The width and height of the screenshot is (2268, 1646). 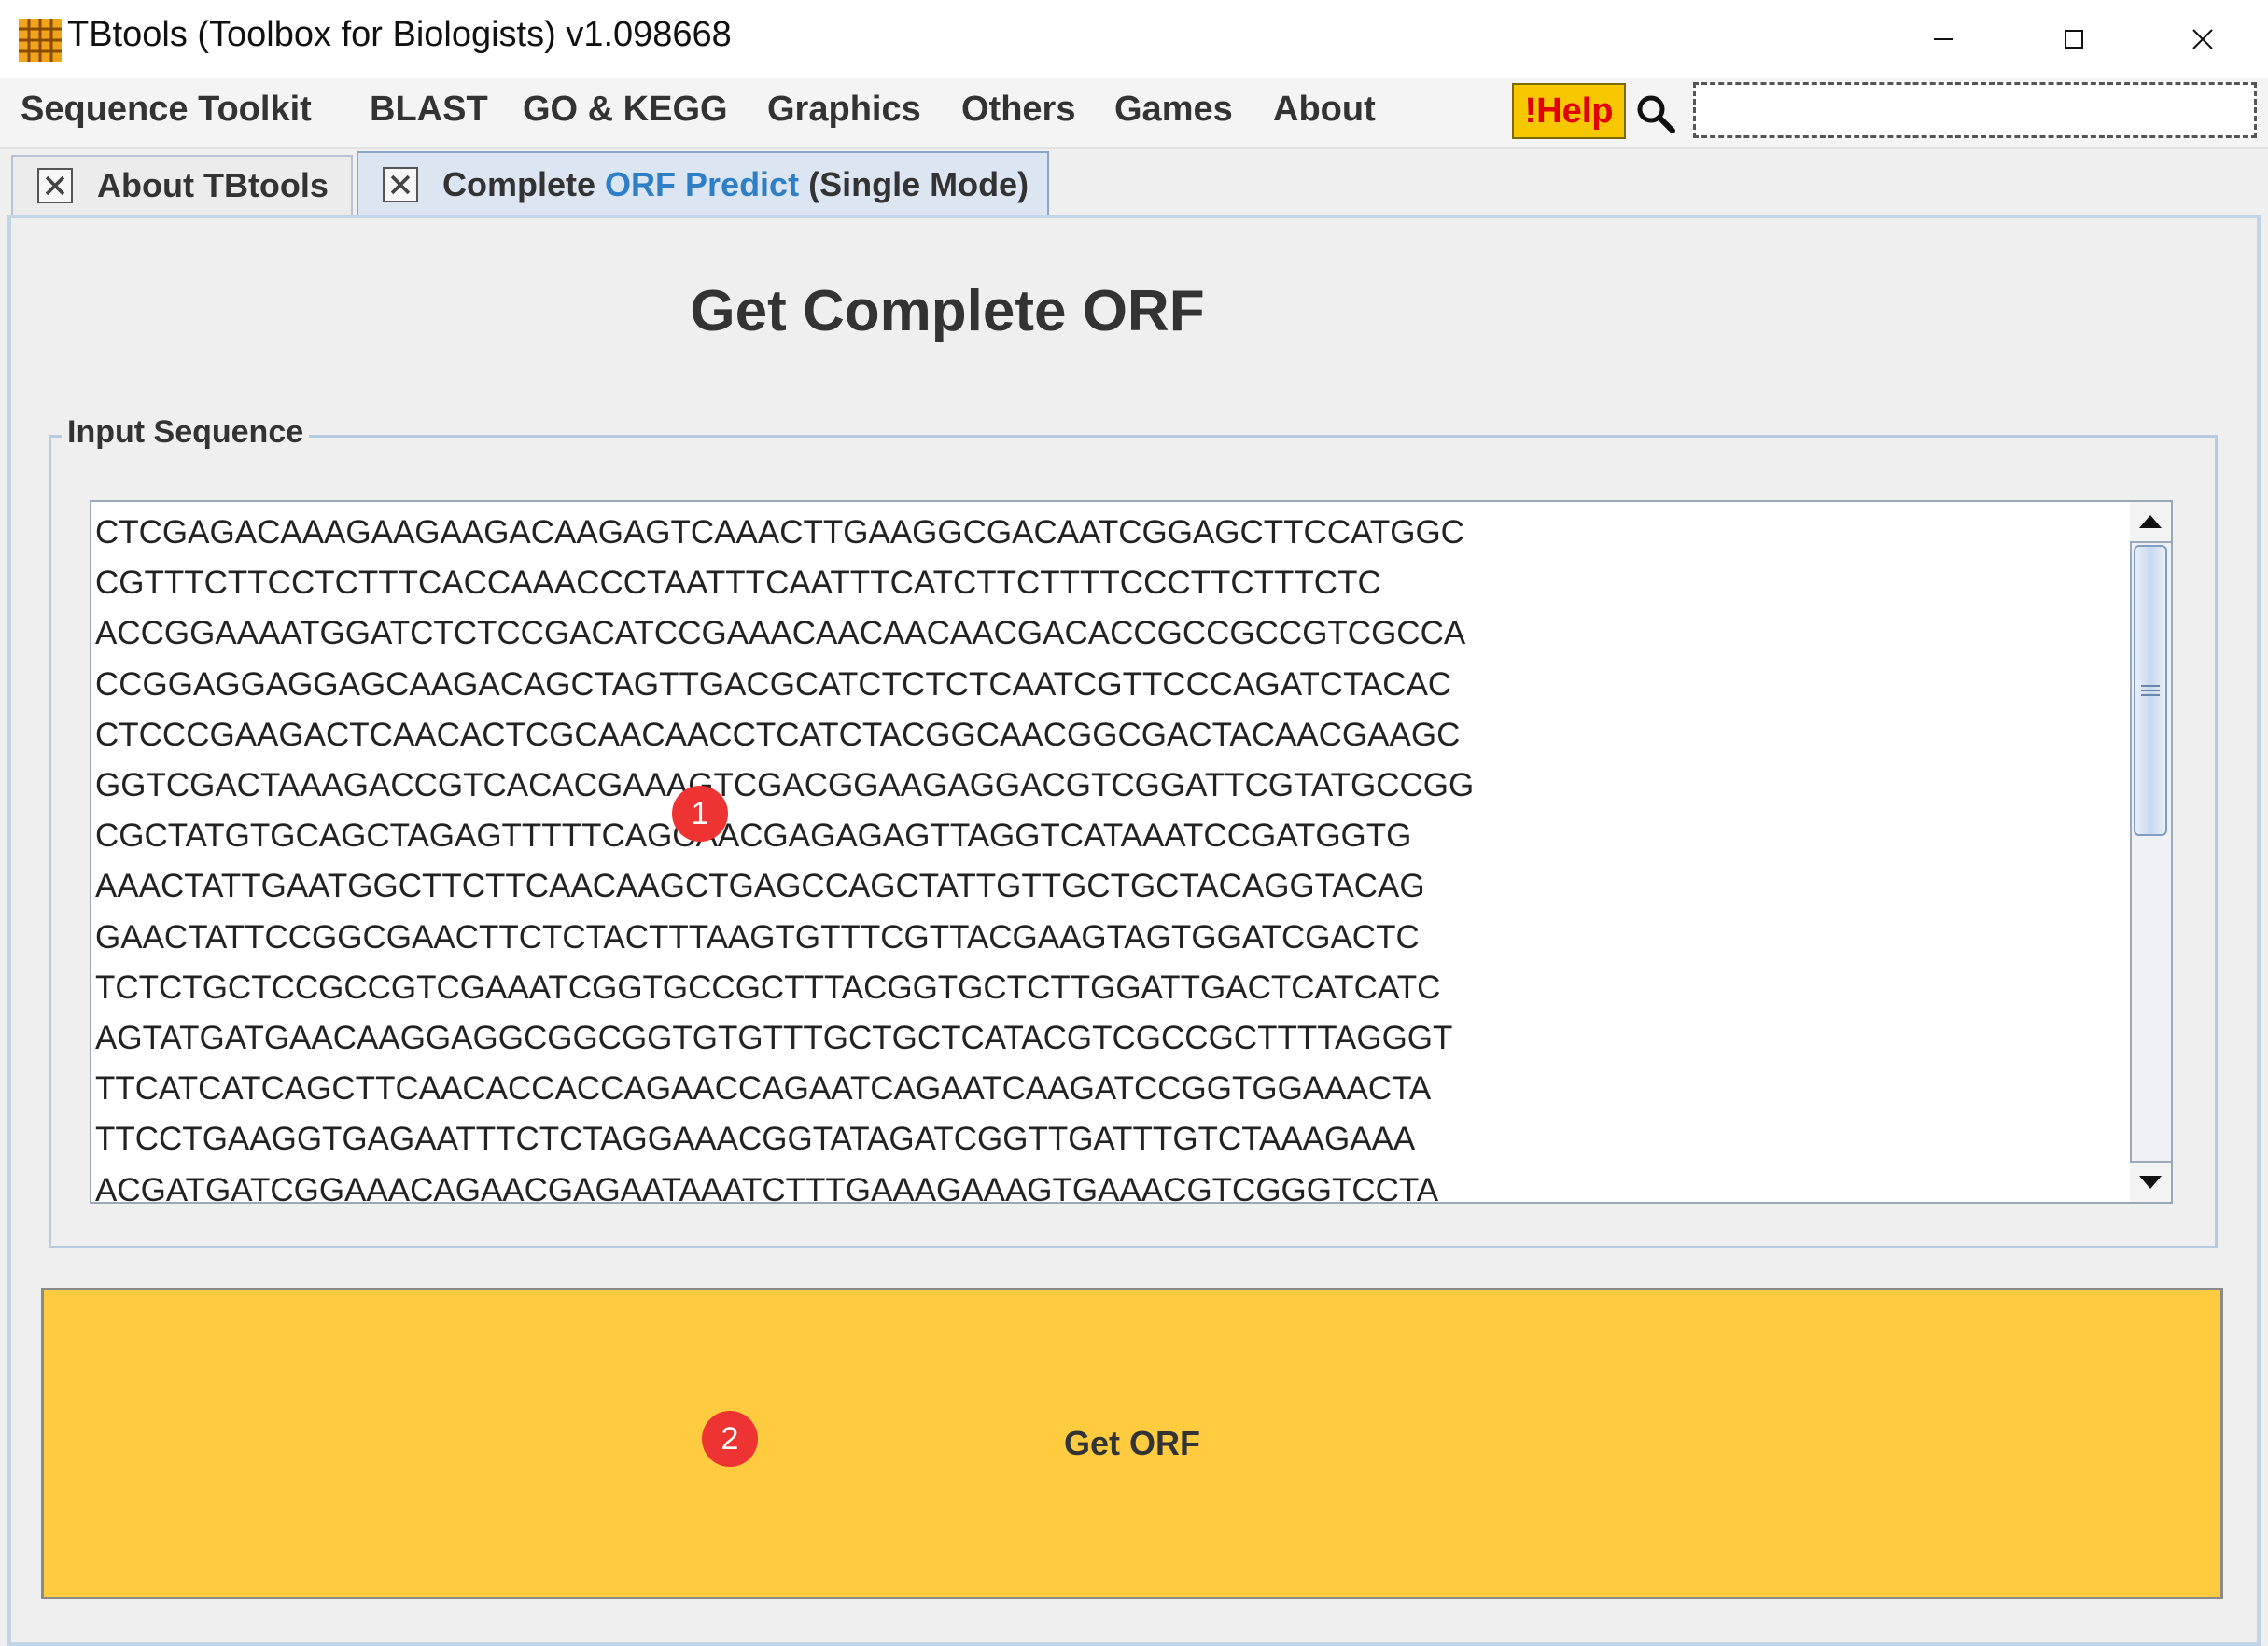 I want to click on minimize-icon, so click(x=1943, y=39).